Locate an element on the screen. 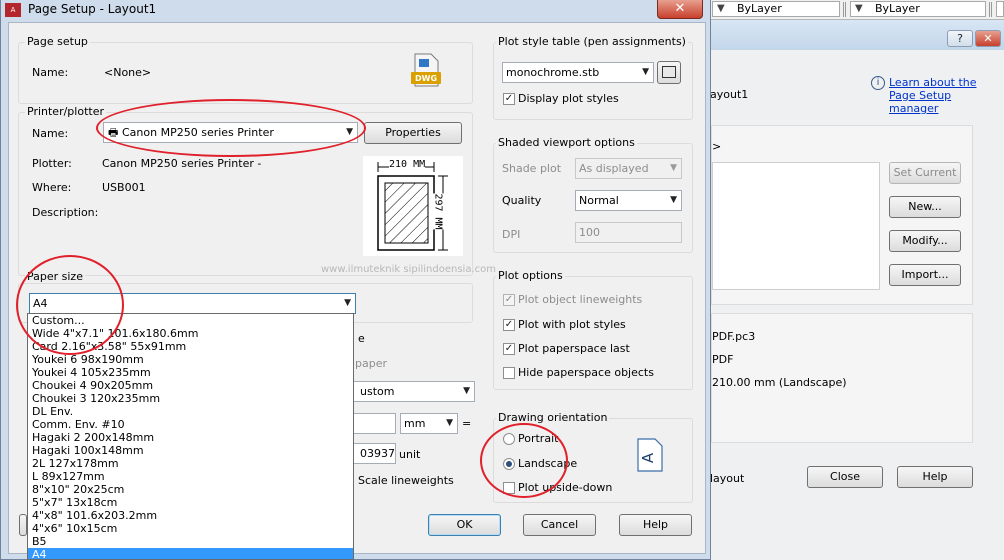  manager-close-btn: Close is located at coordinates (845, 477).